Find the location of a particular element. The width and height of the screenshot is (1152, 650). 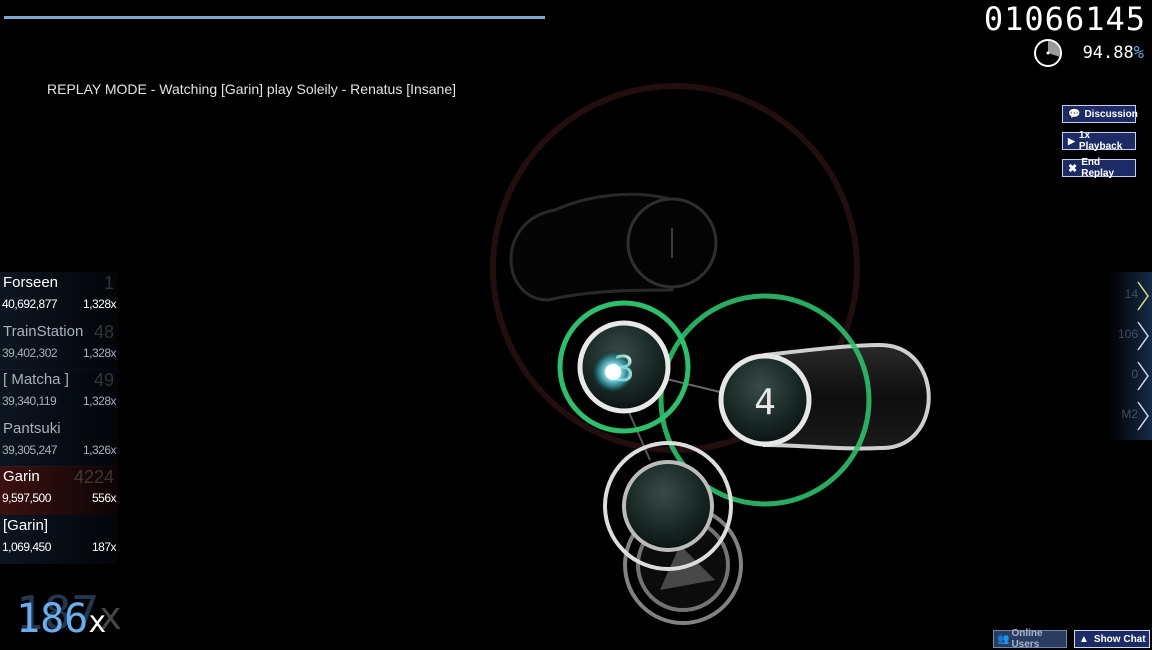

key-k1: 14 is located at coordinates (1130, 296).